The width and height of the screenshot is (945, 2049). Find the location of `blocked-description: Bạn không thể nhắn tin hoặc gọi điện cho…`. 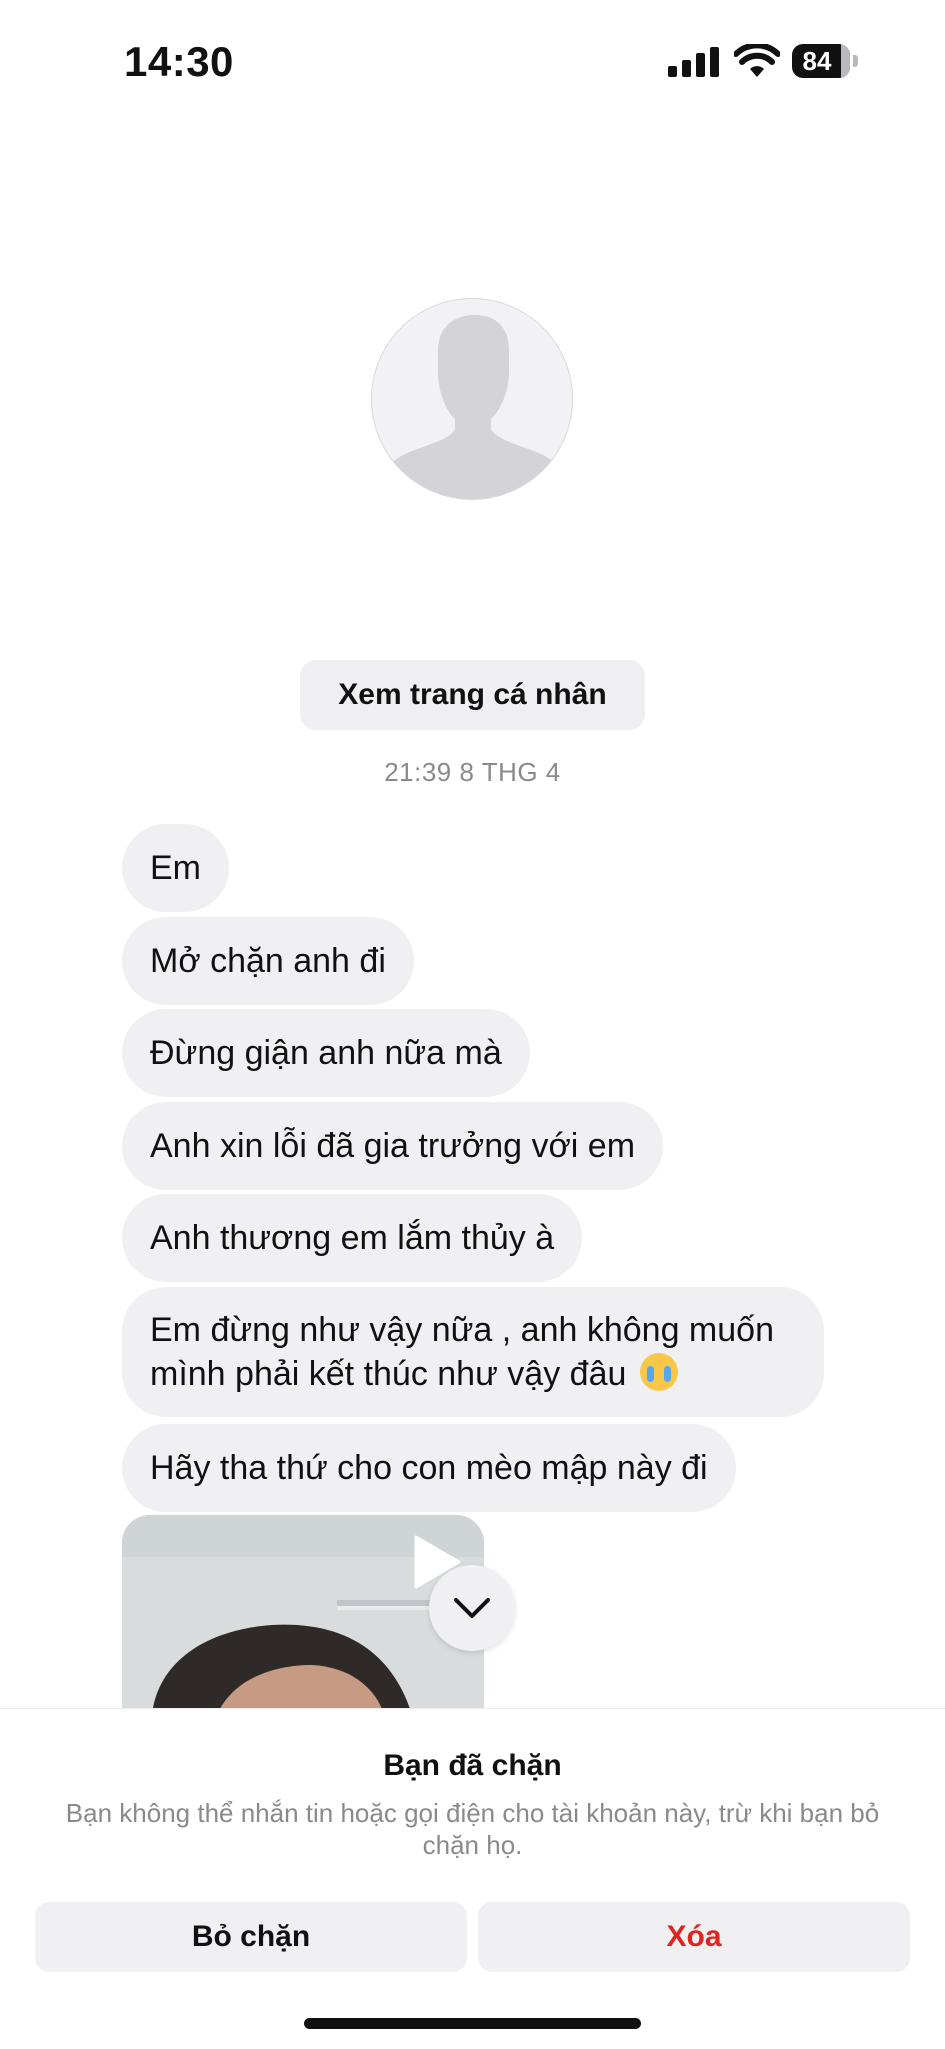

blocked-description: Bạn không thể nhắn tin hoặc gọi điện cho… is located at coordinates (472, 1829).